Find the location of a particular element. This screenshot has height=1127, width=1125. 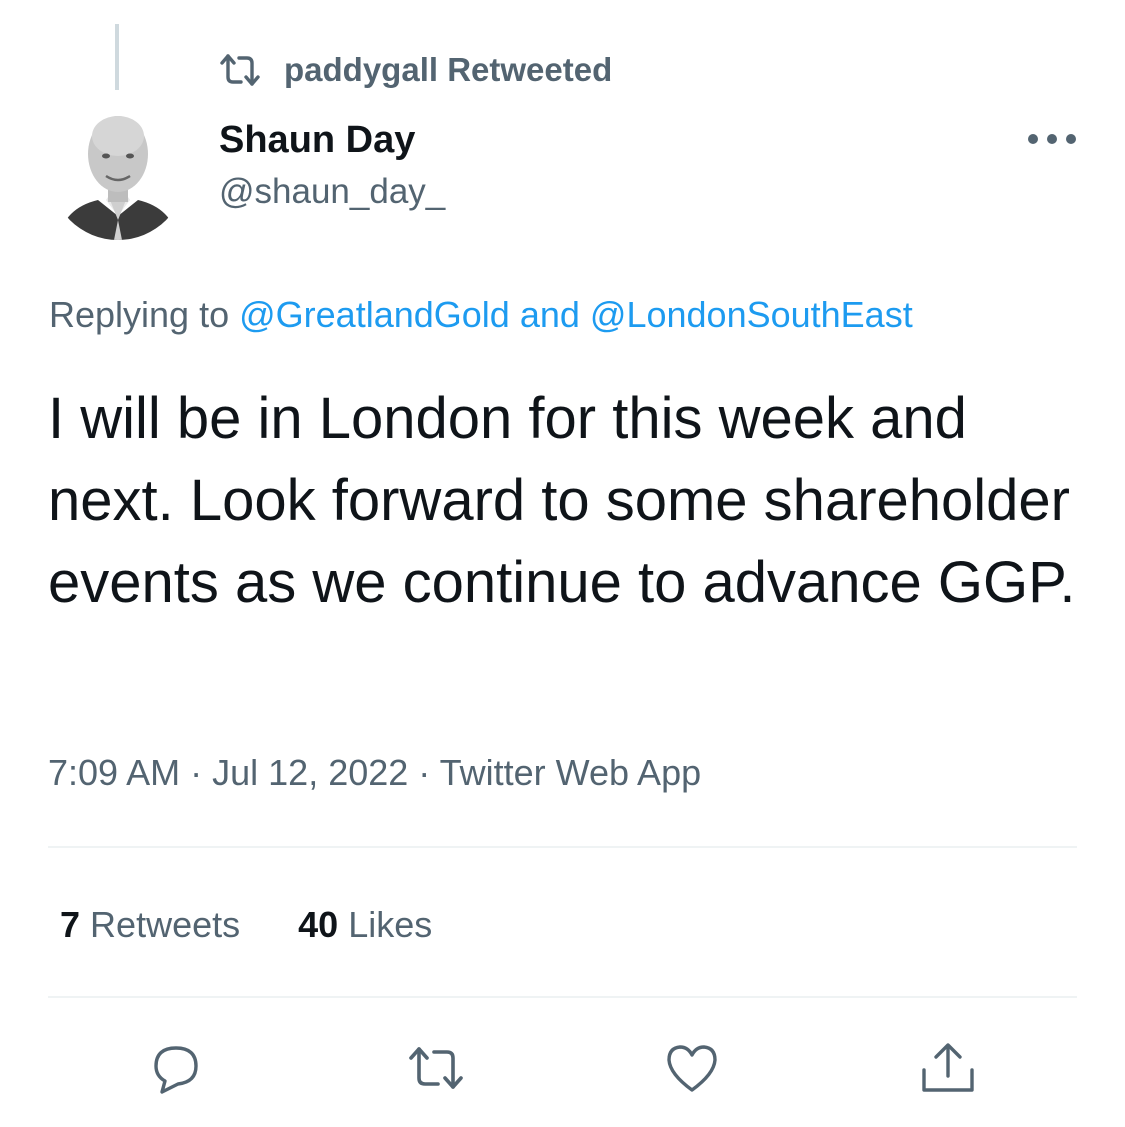

mention-link-londonsoutheast: @LondonSouthEast is located at coordinates (751, 314).